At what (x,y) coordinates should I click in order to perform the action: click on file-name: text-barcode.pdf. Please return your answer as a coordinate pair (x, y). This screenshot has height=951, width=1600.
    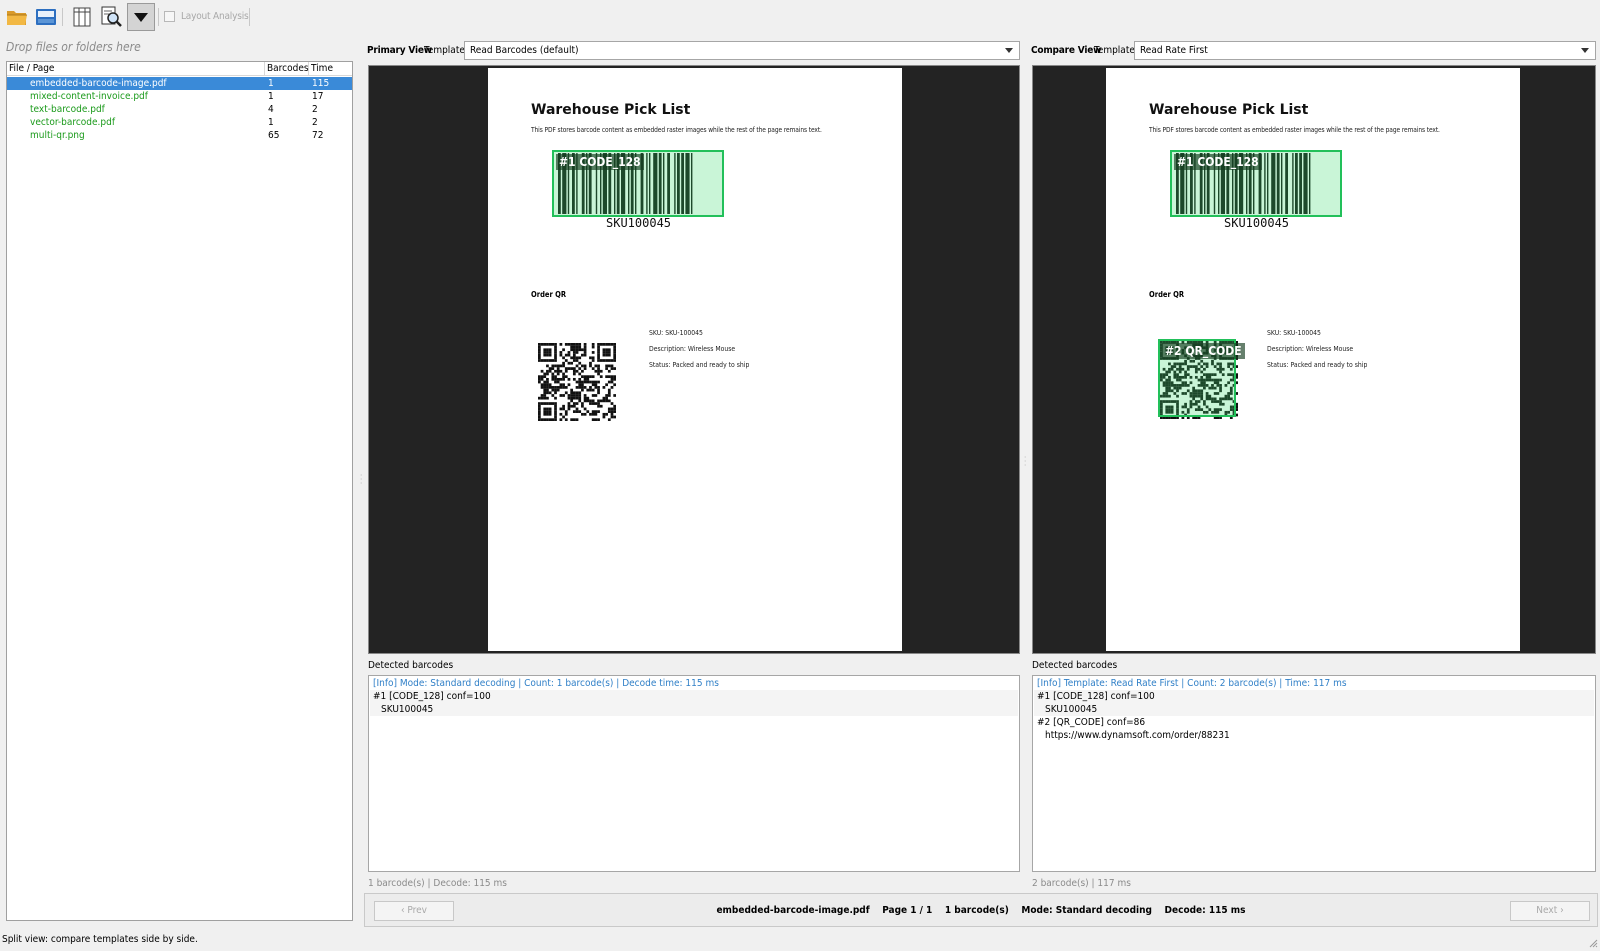
    Looking at the image, I should click on (67, 109).